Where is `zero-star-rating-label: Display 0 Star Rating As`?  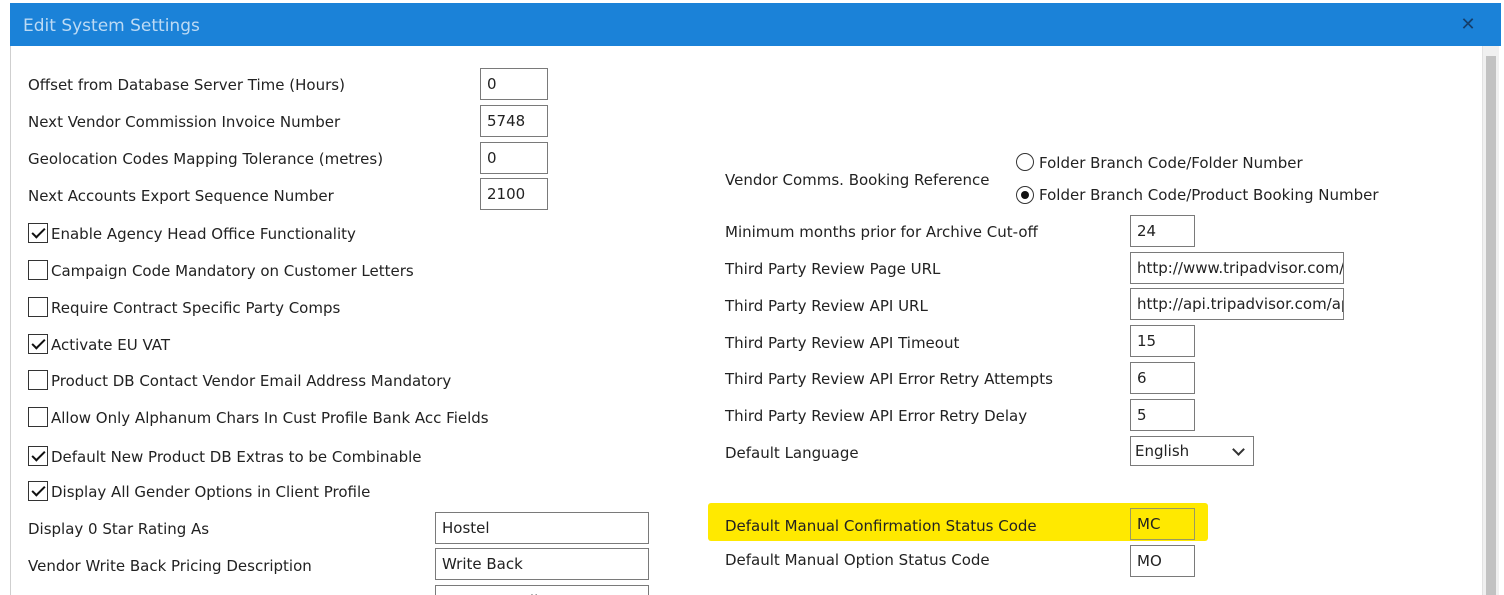 zero-star-rating-label: Display 0 Star Rating As is located at coordinates (119, 529).